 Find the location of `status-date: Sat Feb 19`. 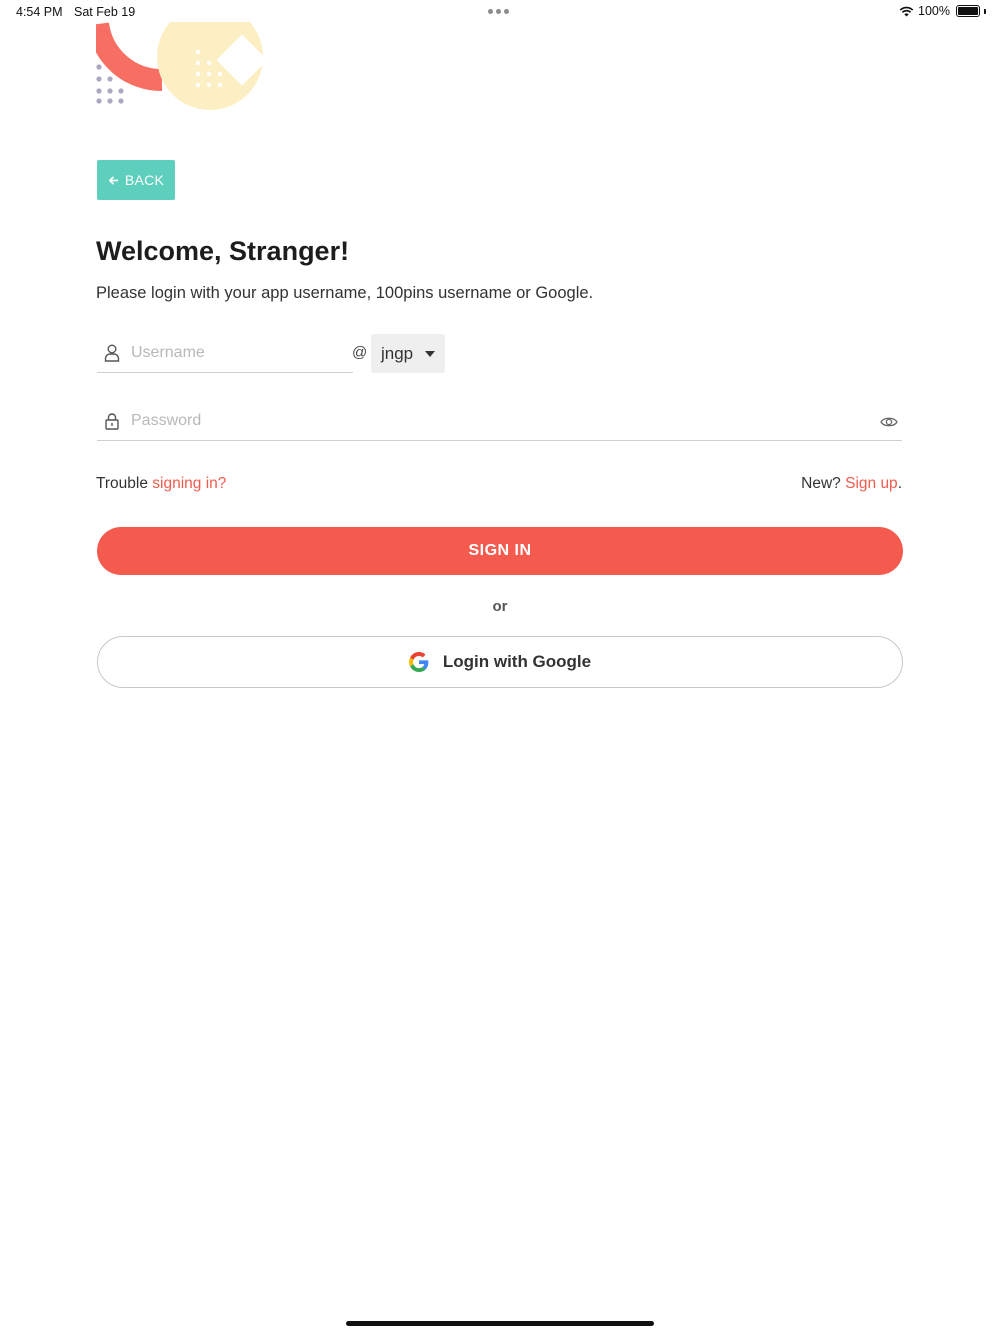

status-date: Sat Feb 19 is located at coordinates (105, 12).